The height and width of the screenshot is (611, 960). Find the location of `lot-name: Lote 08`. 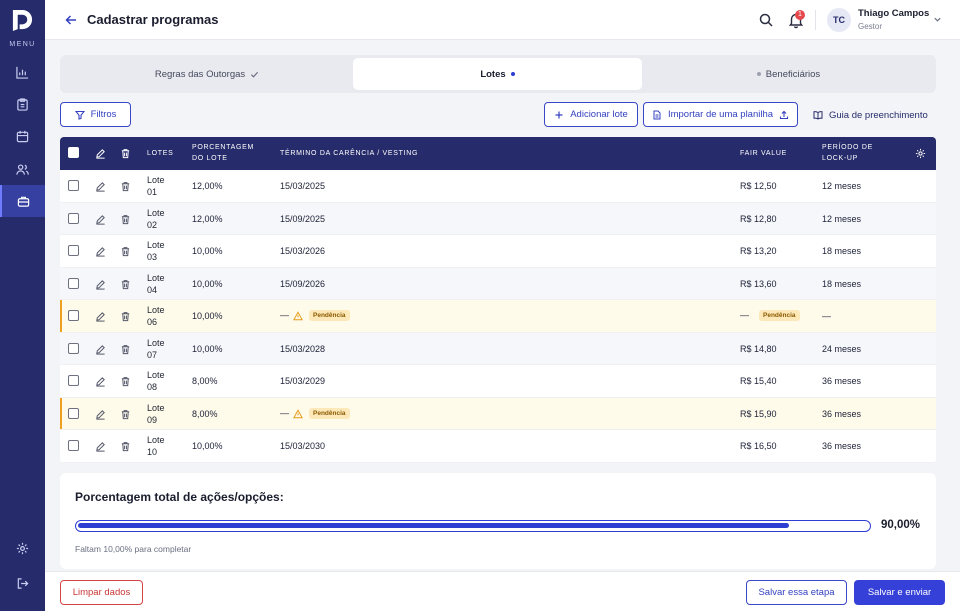

lot-name: Lote 08 is located at coordinates (156, 381).